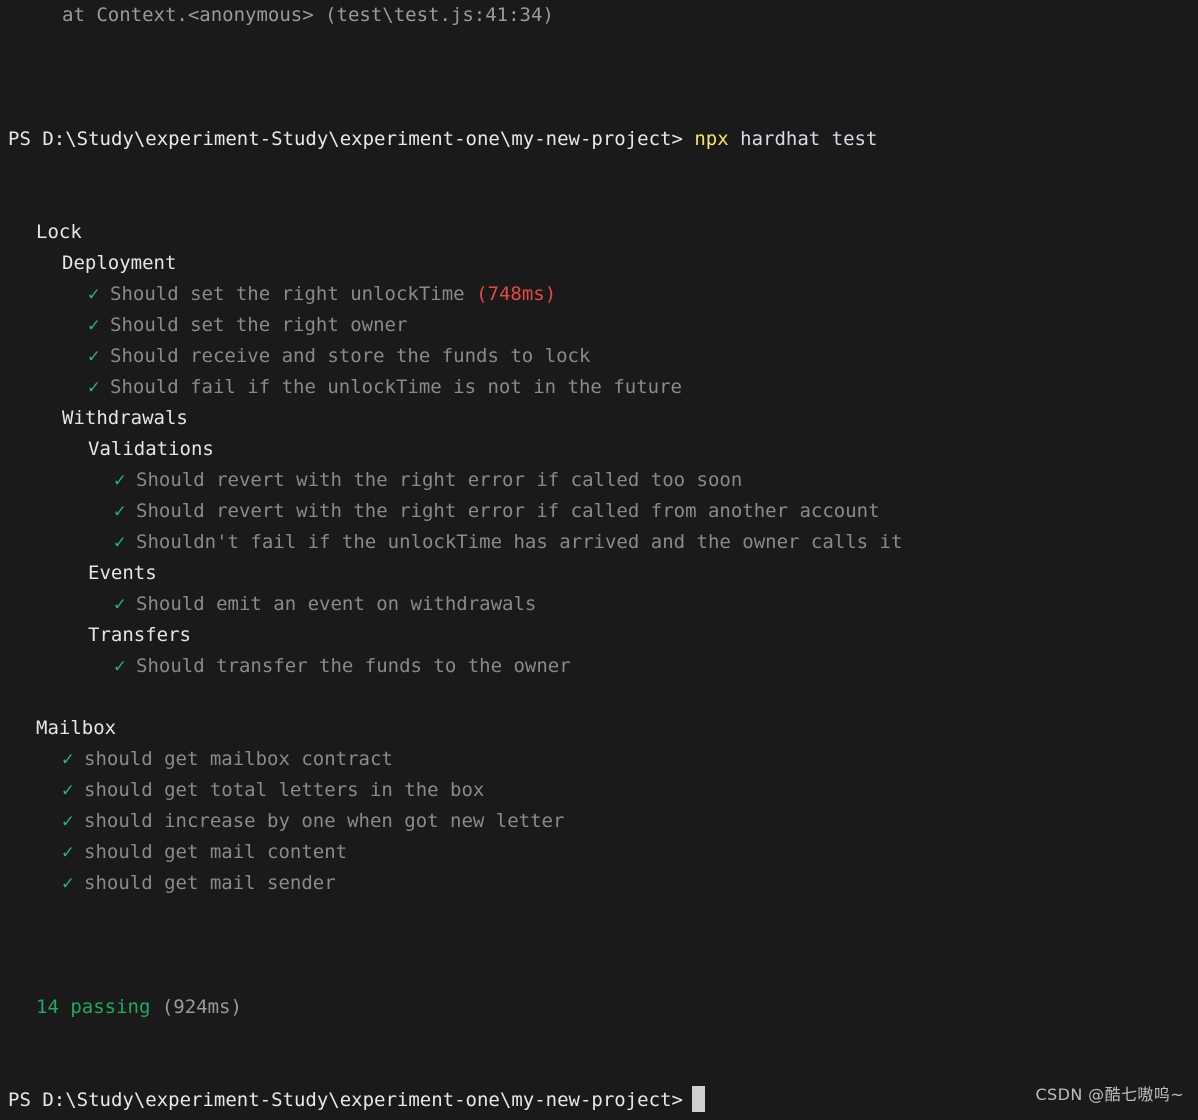 Image resolution: width=1198 pixels, height=1120 pixels. Describe the element at coordinates (599, 883) in the screenshot. I see `test-row: ✓ should get mail sender` at that location.